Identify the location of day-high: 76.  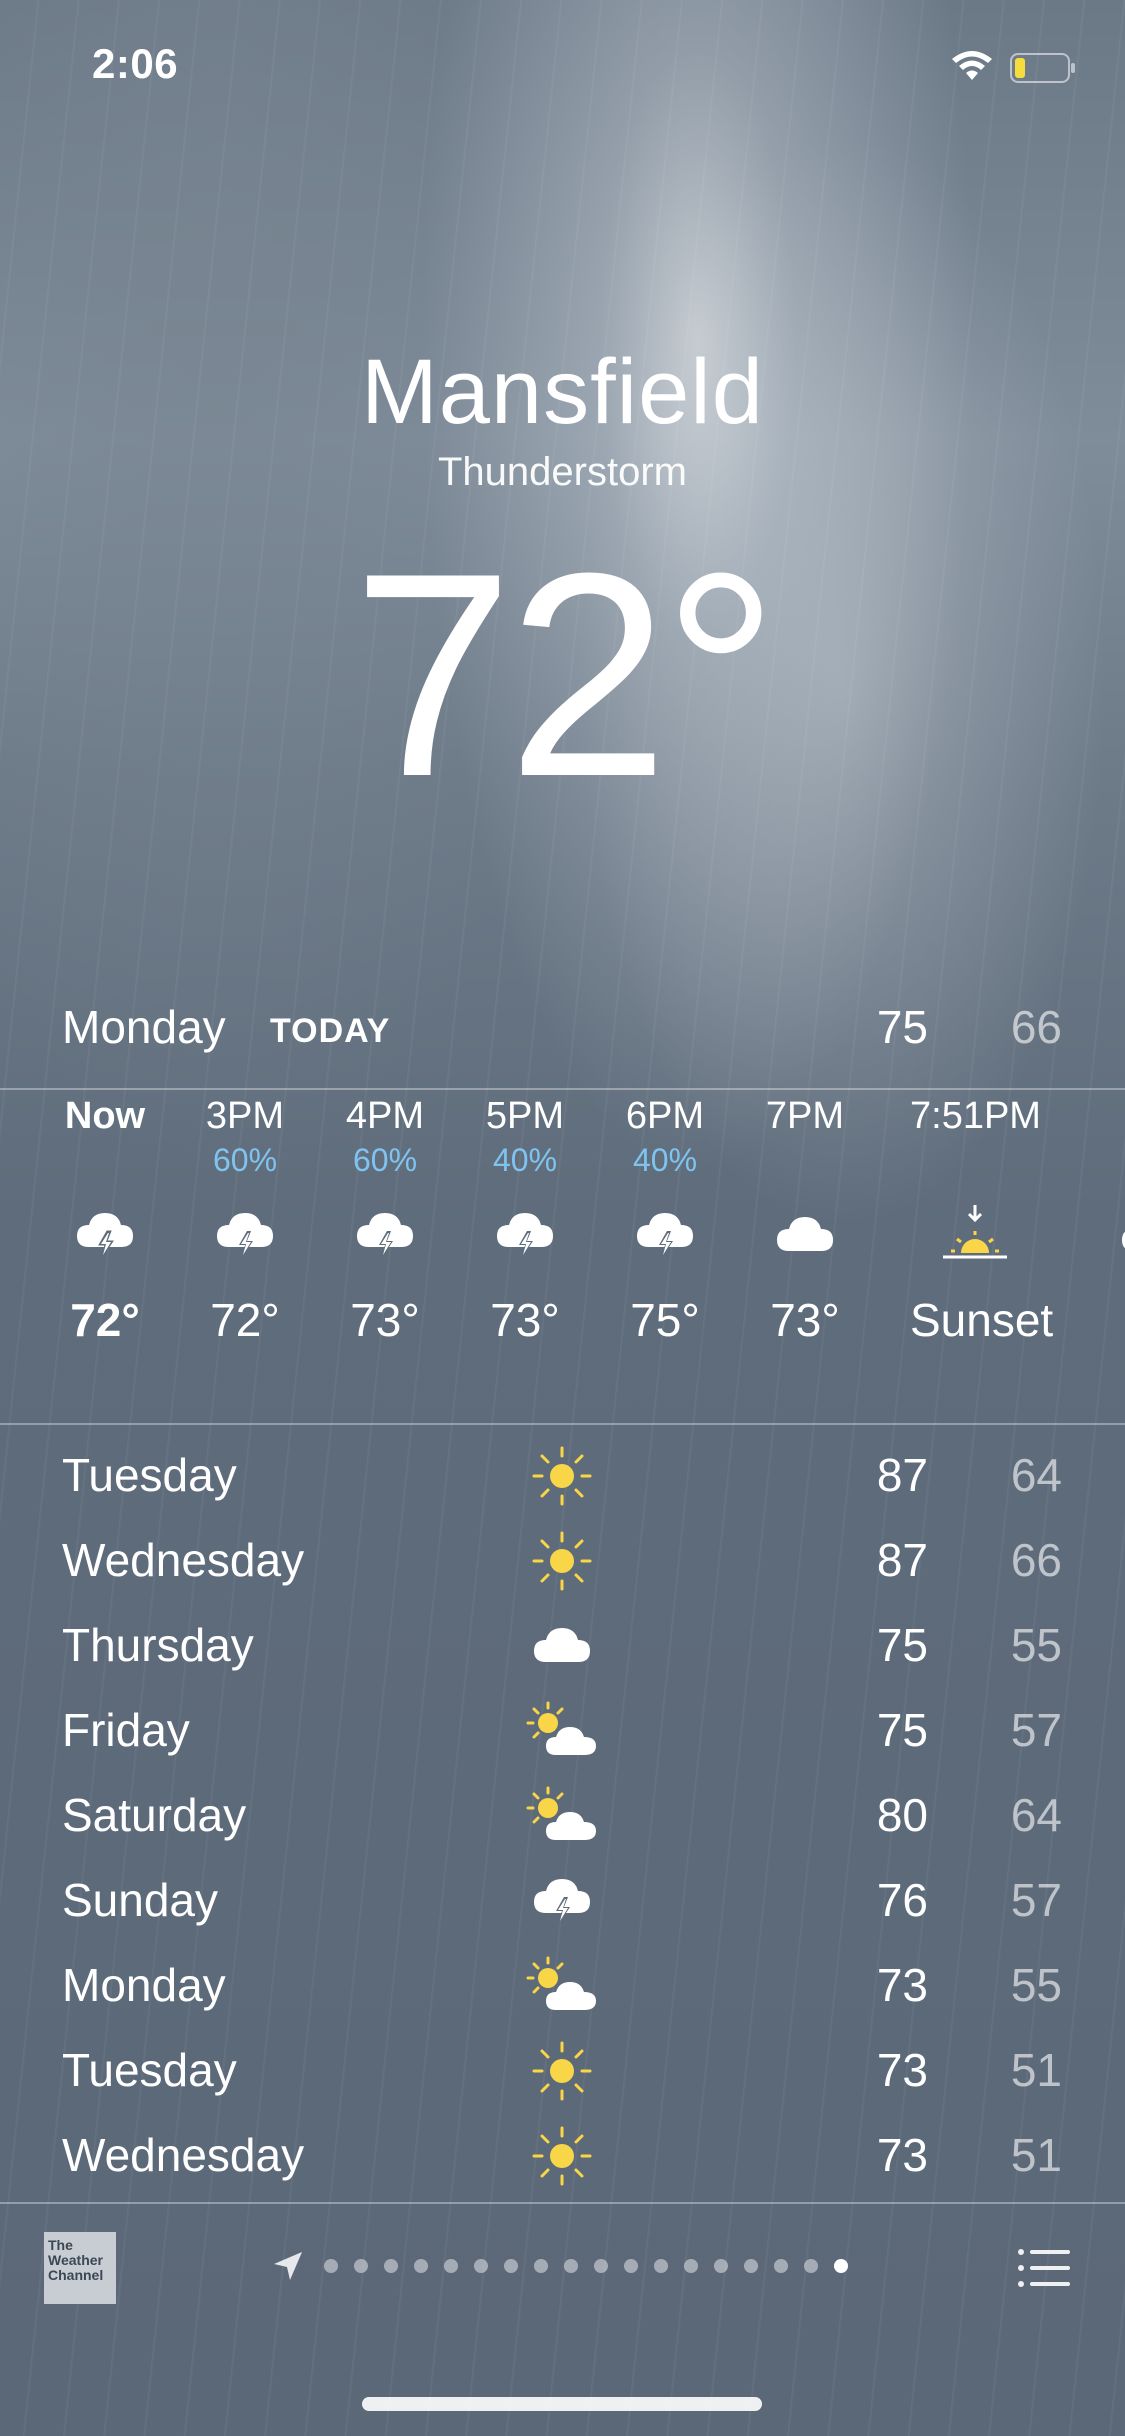
(902, 1900).